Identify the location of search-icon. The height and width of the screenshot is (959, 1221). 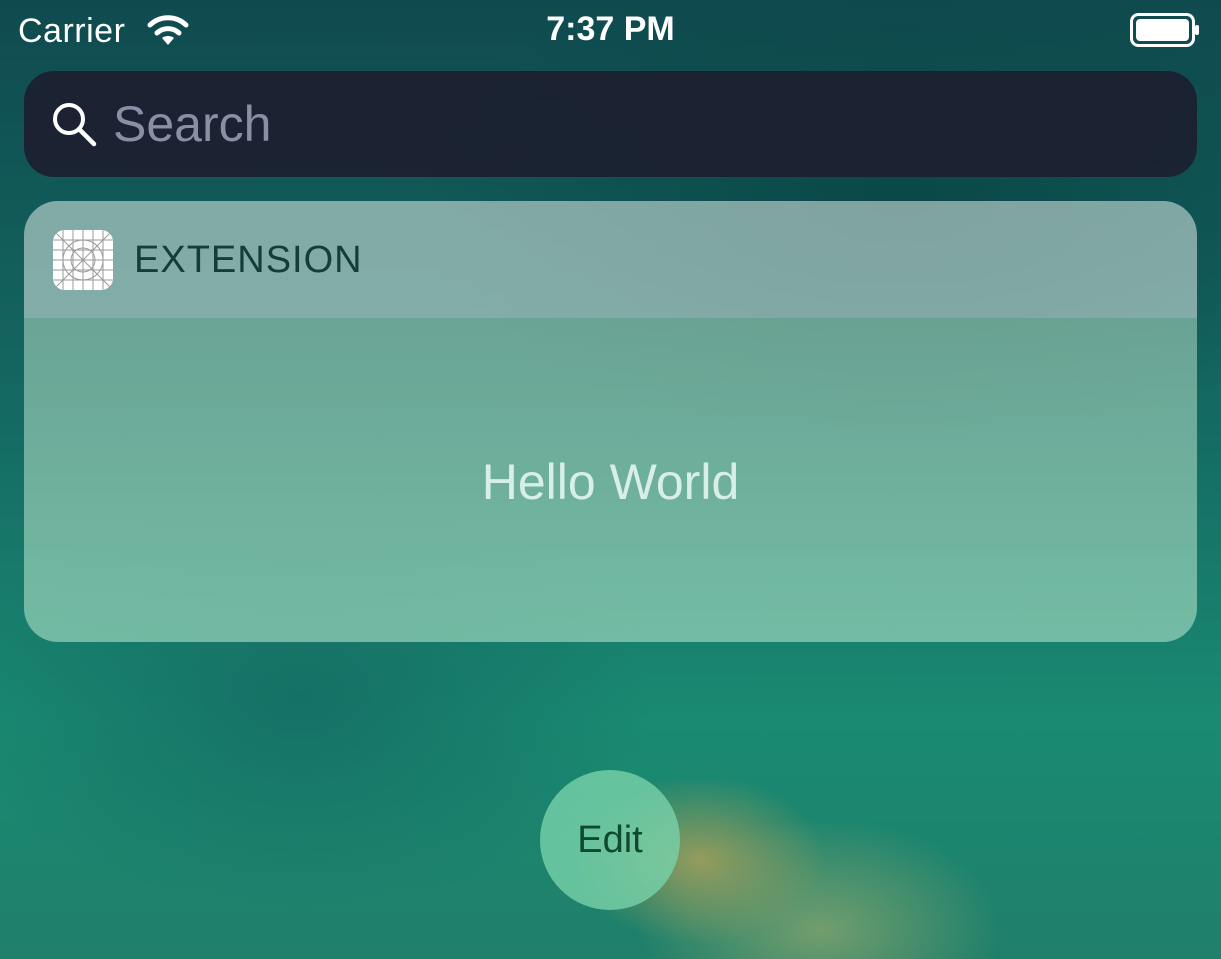
(75, 125).